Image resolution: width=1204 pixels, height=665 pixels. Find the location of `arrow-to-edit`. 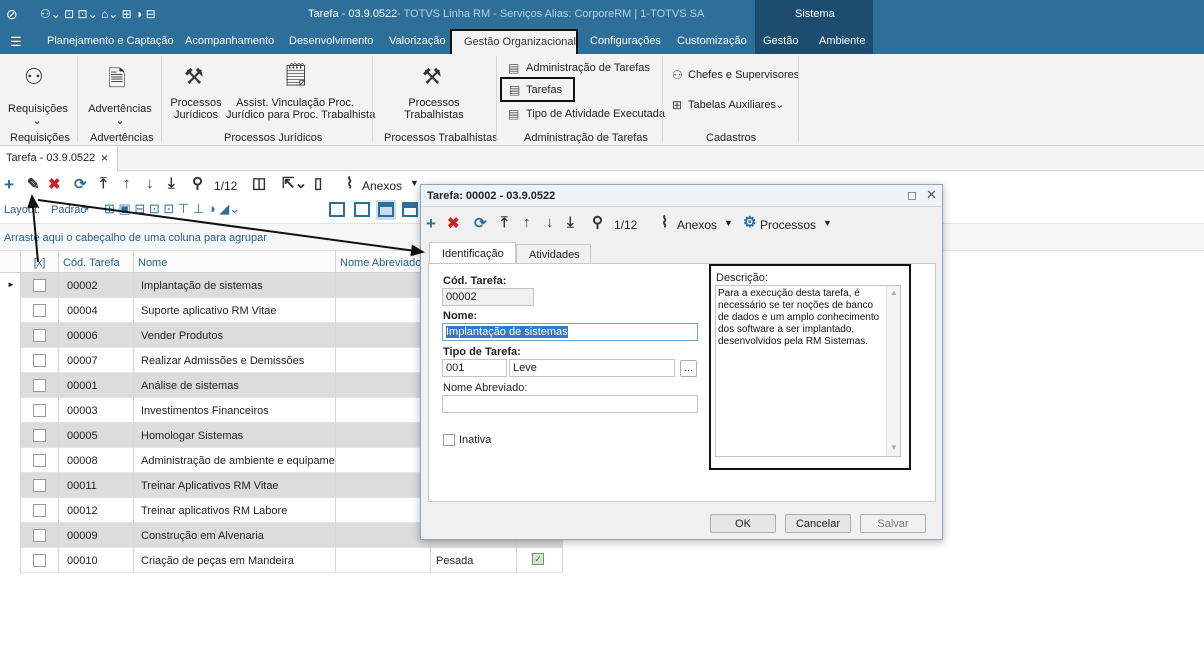

arrow-to-edit is located at coordinates (33, 228).